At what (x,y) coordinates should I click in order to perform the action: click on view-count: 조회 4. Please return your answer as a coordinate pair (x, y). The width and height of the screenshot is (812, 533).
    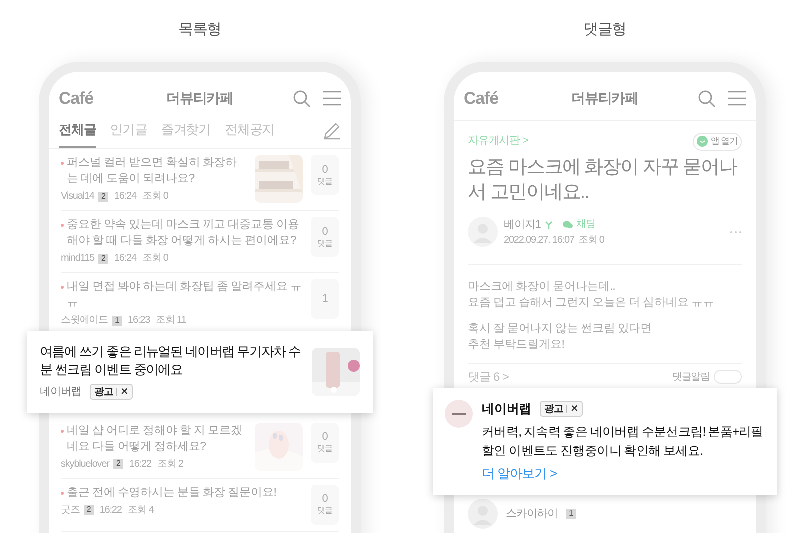
    Looking at the image, I should click on (141, 511).